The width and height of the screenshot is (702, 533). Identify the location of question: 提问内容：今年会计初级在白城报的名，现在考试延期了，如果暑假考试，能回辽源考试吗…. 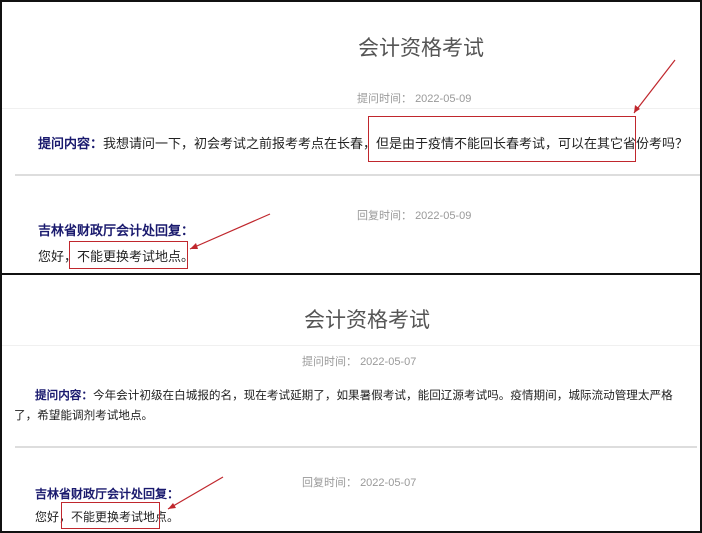
(343, 405).